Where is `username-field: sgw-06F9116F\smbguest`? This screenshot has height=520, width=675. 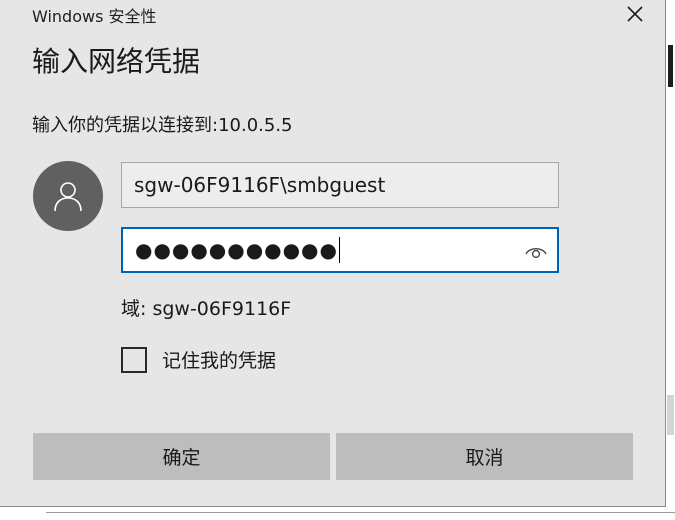 username-field: sgw-06F9116F\smbguest is located at coordinates (340, 185).